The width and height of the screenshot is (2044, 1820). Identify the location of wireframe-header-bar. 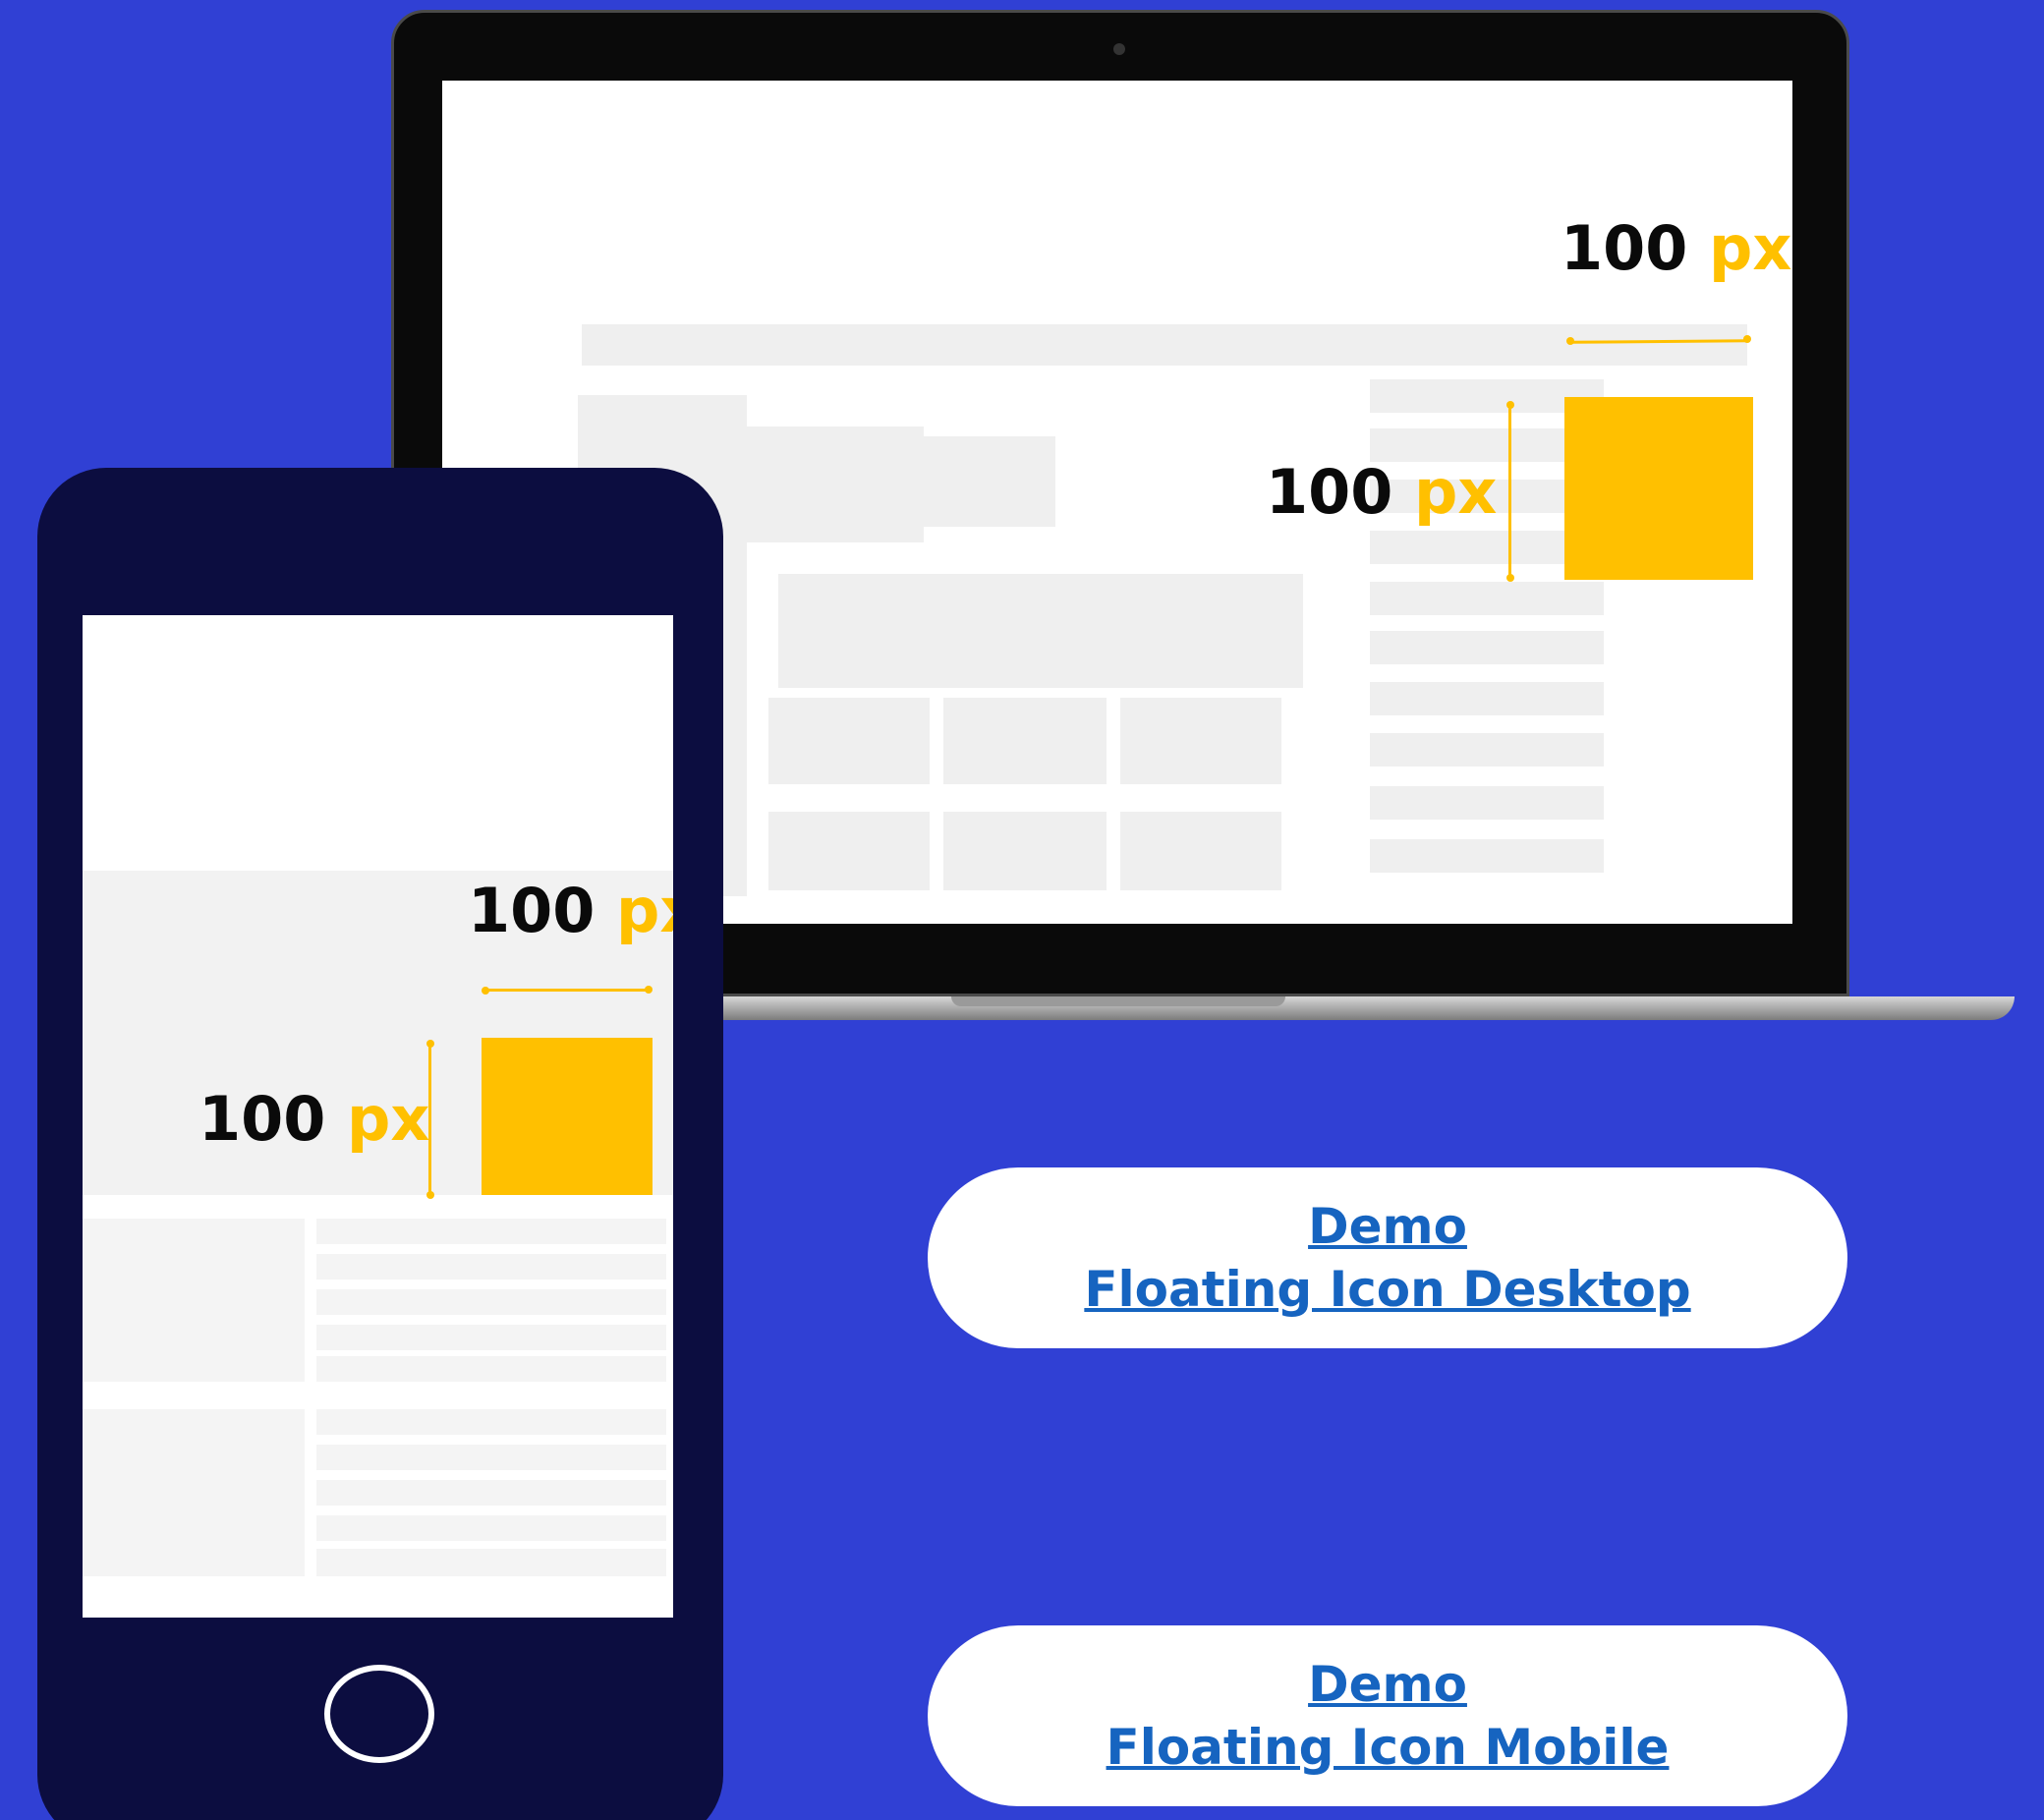
(1164, 345).